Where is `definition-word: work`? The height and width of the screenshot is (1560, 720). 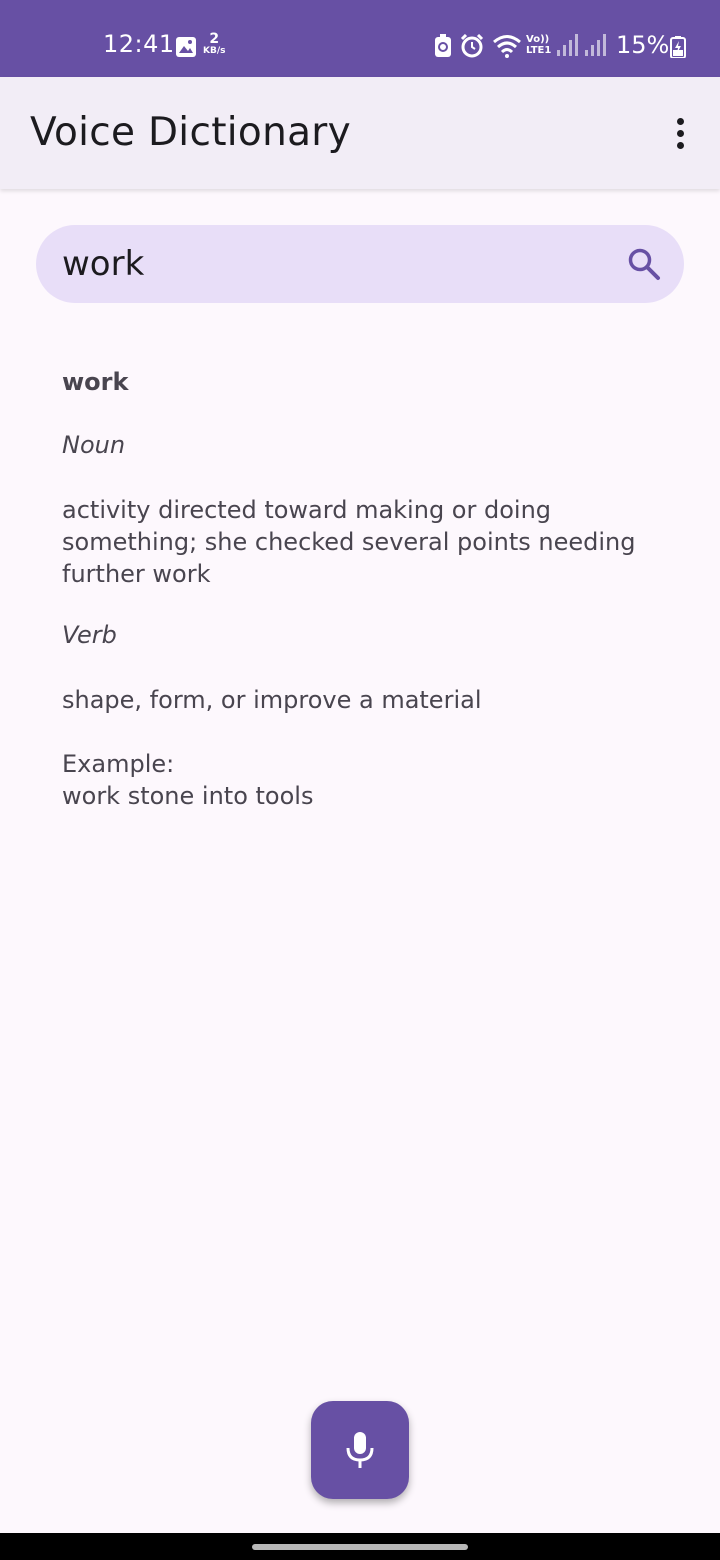
definition-word: work is located at coordinates (95, 382).